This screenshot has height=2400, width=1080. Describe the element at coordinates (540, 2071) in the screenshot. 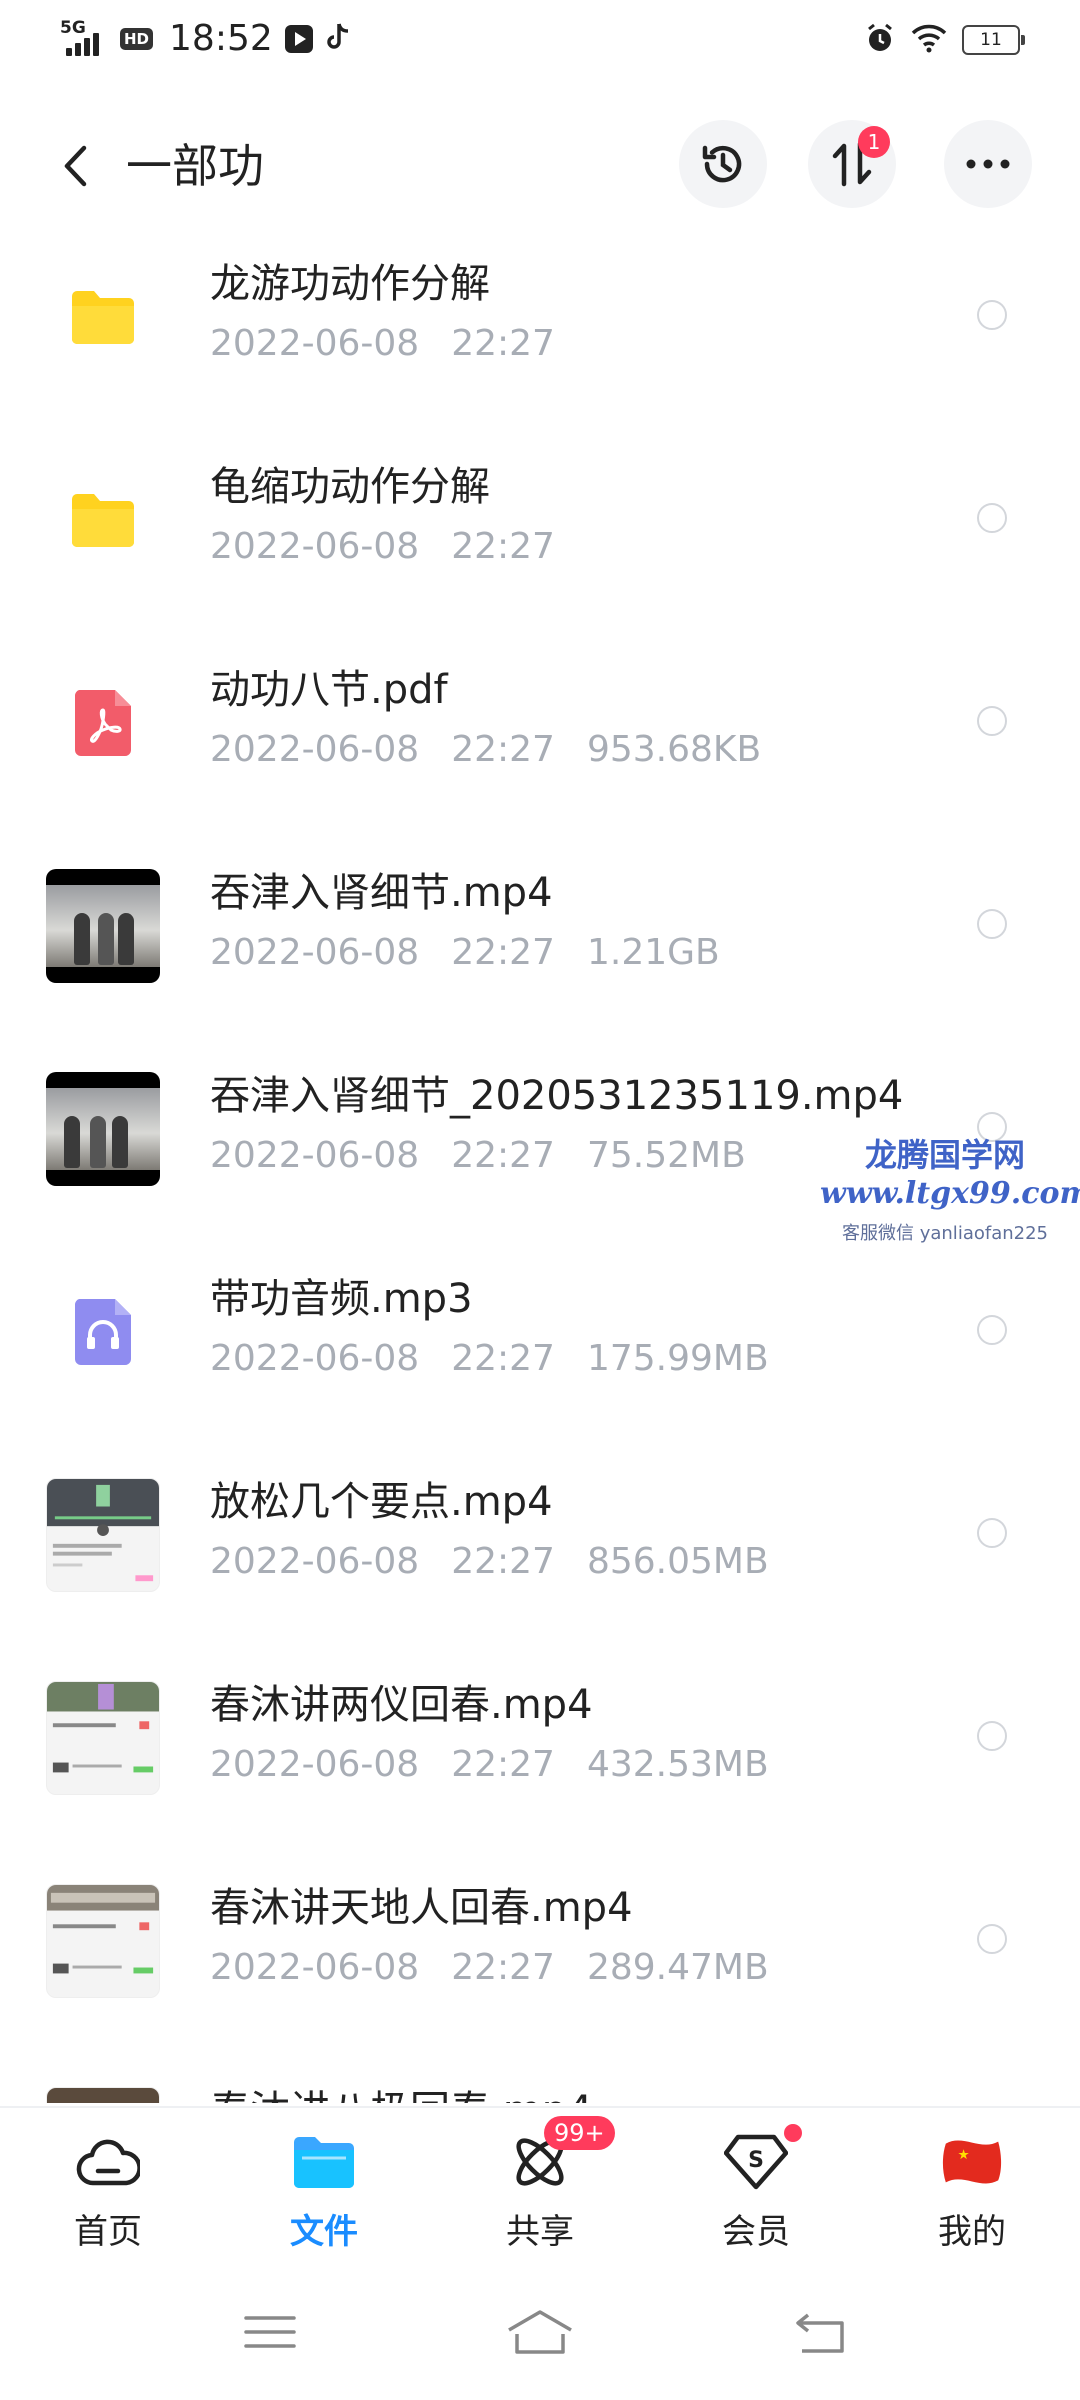

I see `file-row: 春沐讲八极回春.mp4` at that location.